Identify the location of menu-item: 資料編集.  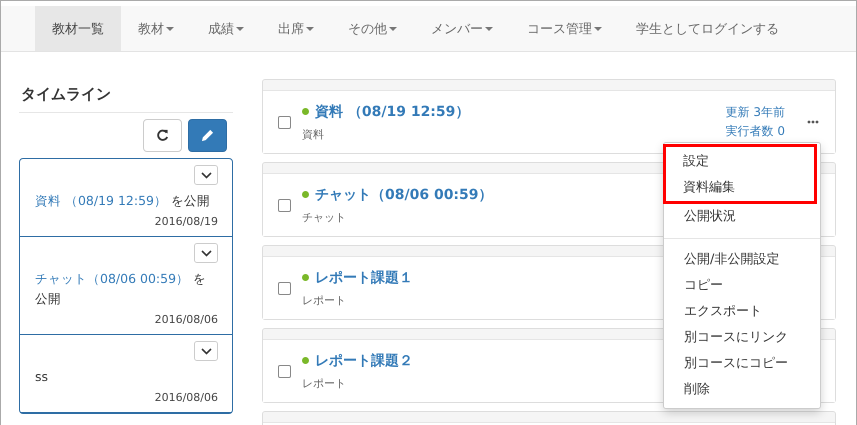
(740, 188).